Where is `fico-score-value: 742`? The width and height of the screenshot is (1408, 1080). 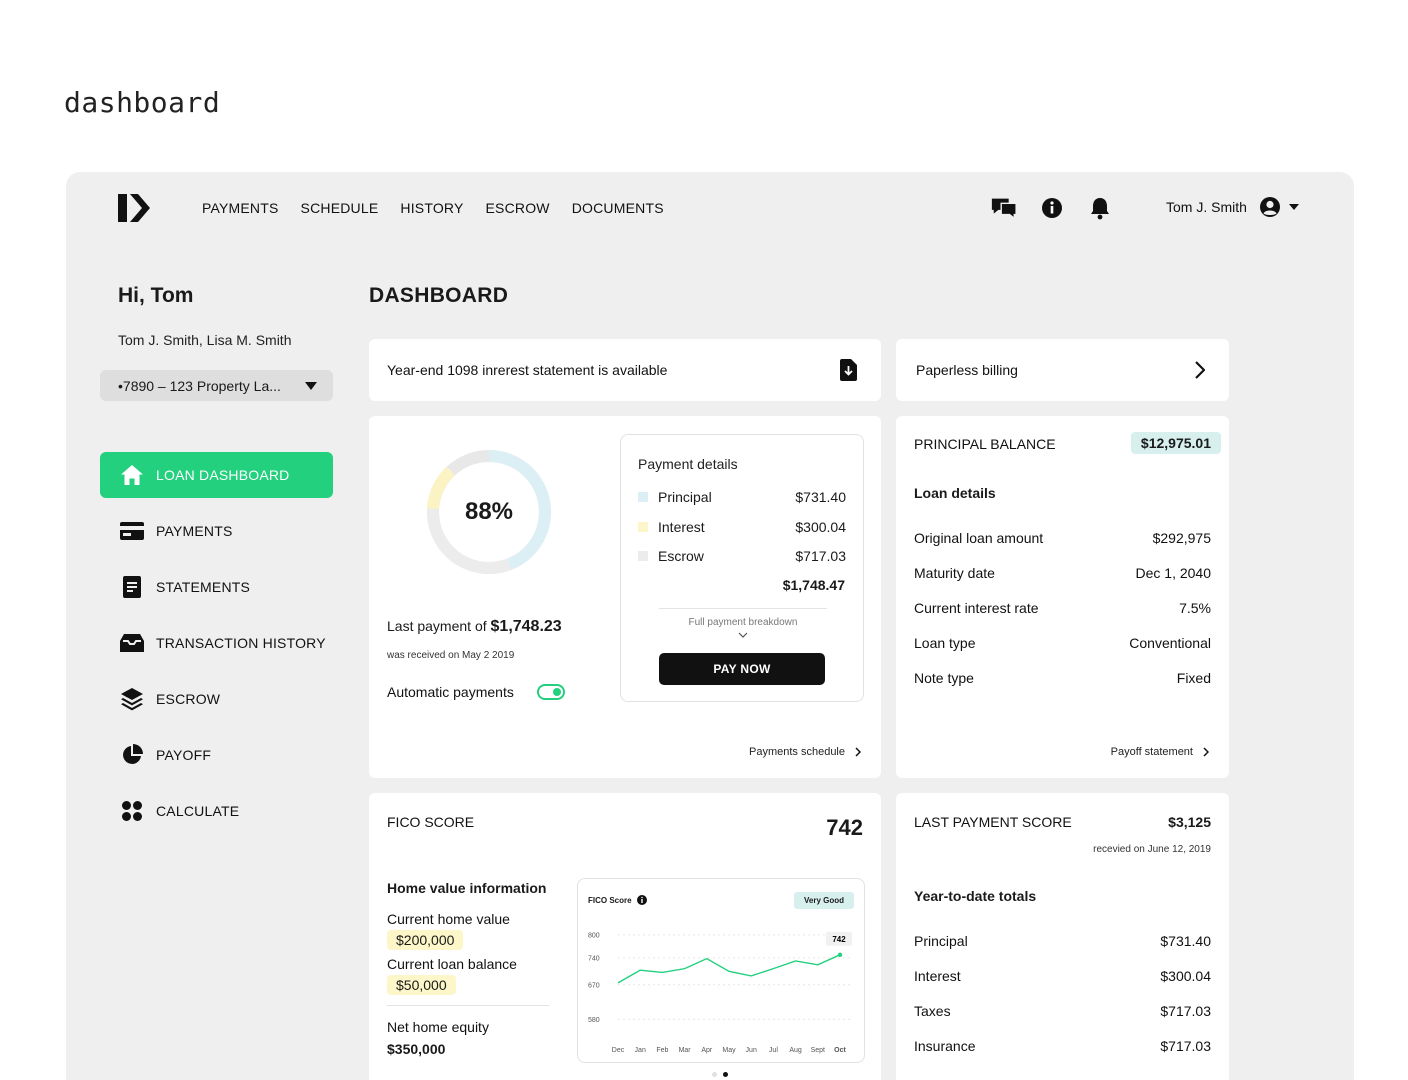 fico-score-value: 742 is located at coordinates (844, 827).